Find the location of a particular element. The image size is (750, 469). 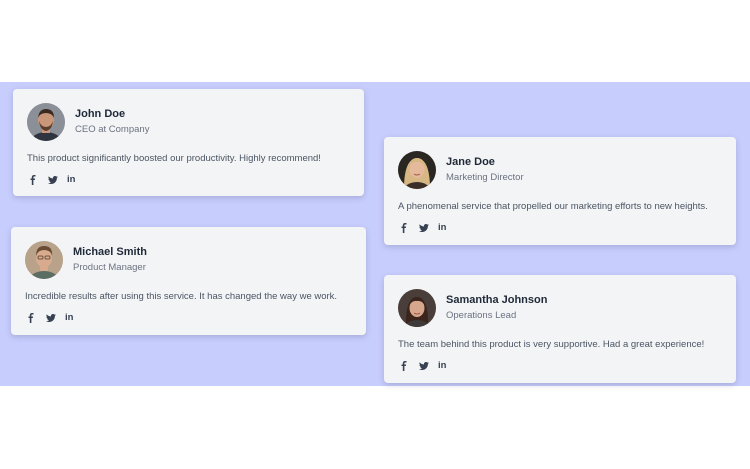

person-role: Operations Lead is located at coordinates (481, 315).